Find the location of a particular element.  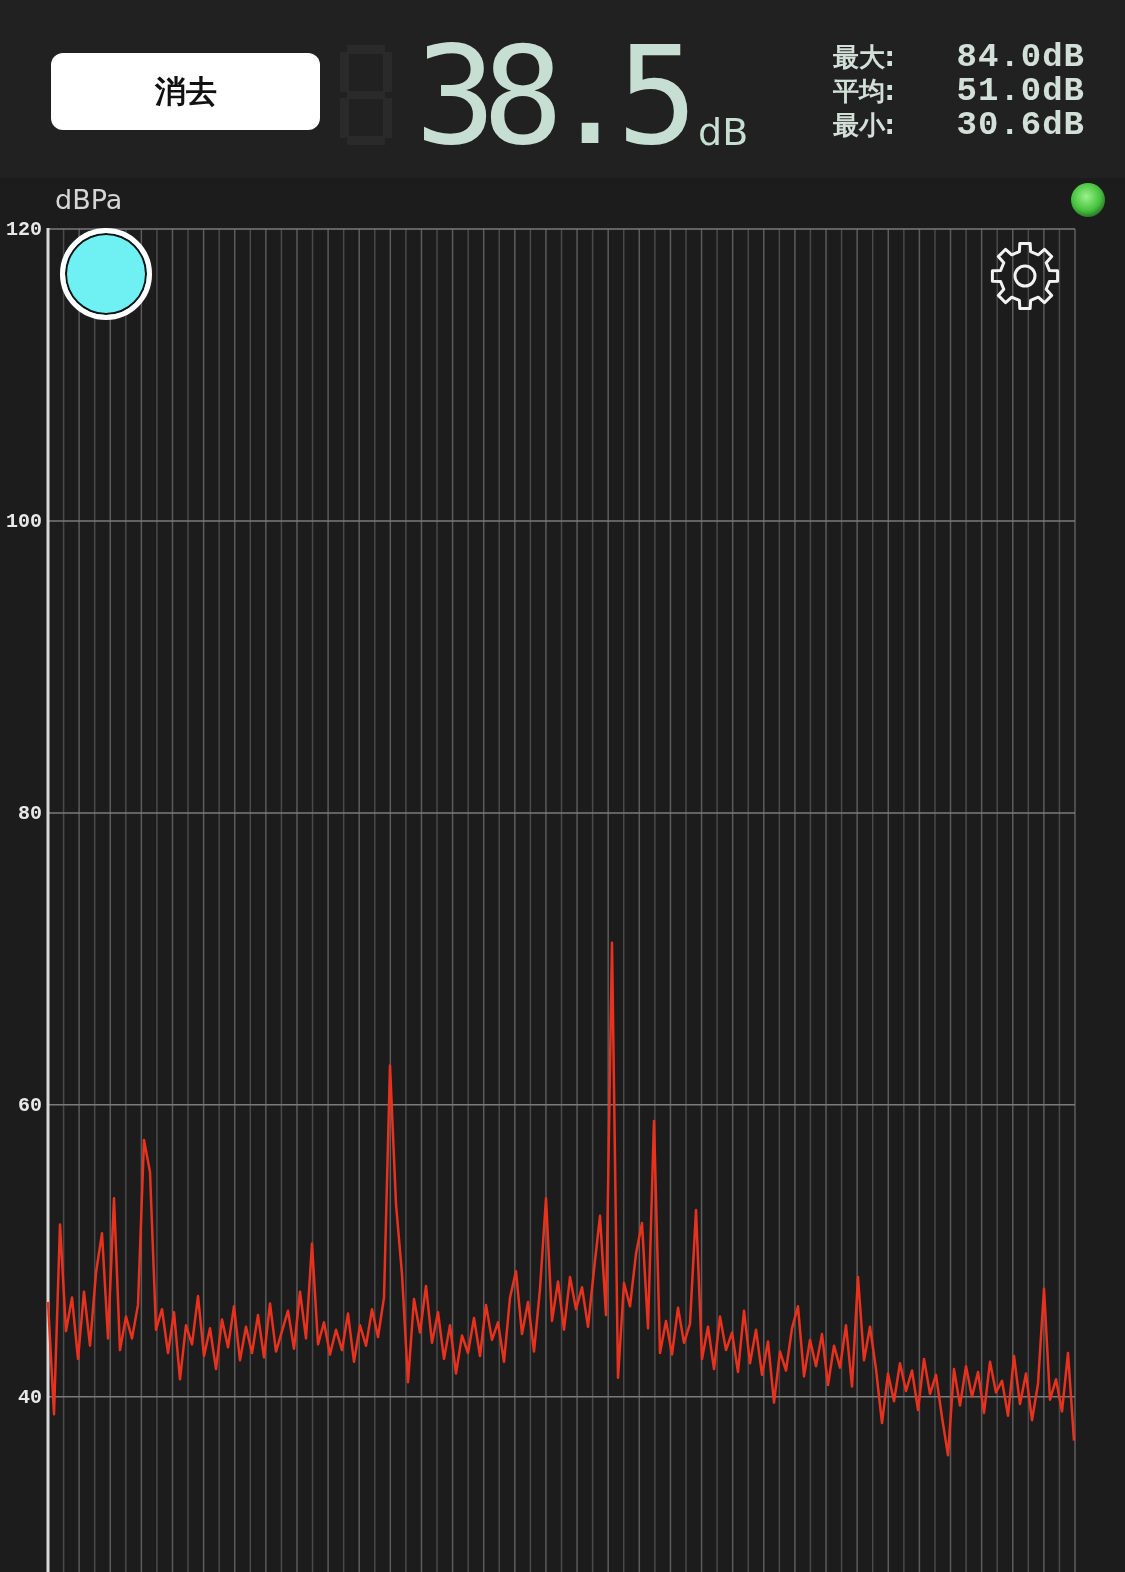

y-tick-label: 120 is located at coordinates (24, 229).